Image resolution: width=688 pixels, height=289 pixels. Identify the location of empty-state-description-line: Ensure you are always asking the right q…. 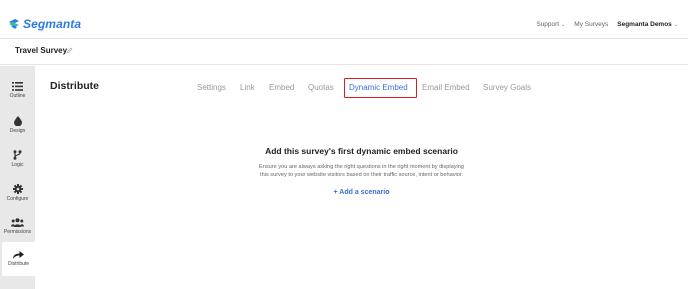
(361, 167).